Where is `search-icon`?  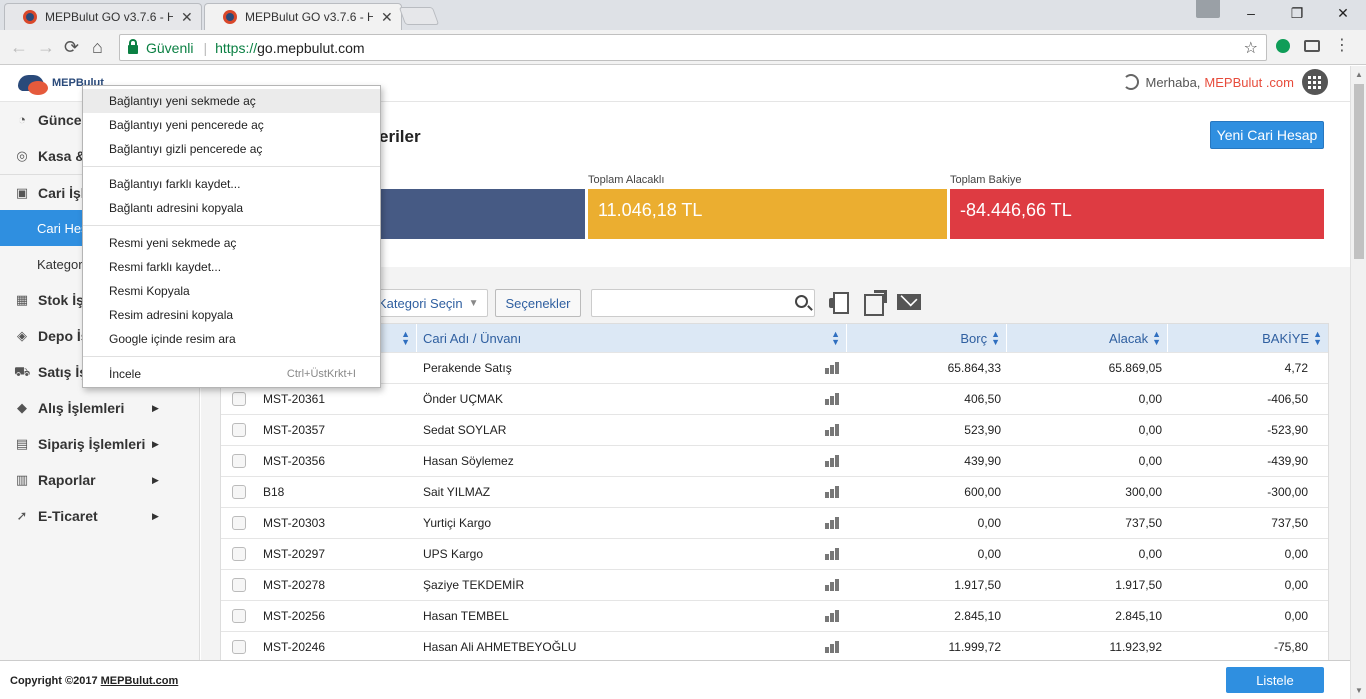 search-icon is located at coordinates (801, 301).